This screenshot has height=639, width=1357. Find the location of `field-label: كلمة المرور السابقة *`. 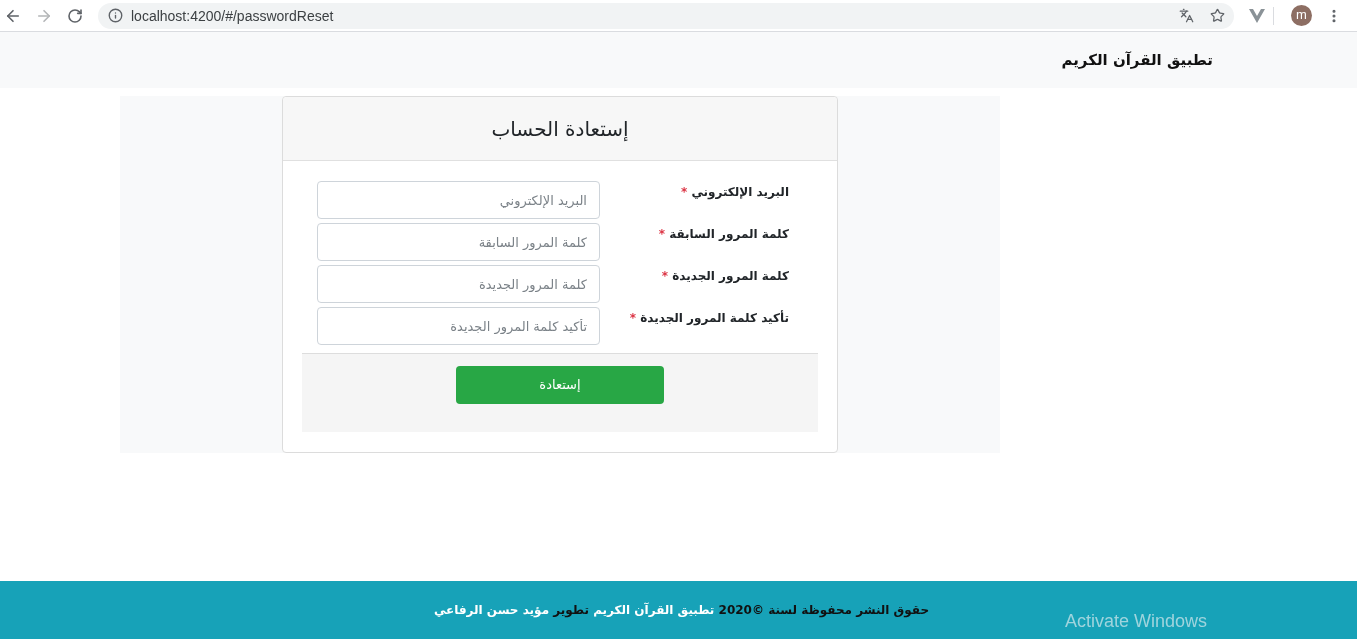

field-label: كلمة المرور السابقة * is located at coordinates (723, 235).